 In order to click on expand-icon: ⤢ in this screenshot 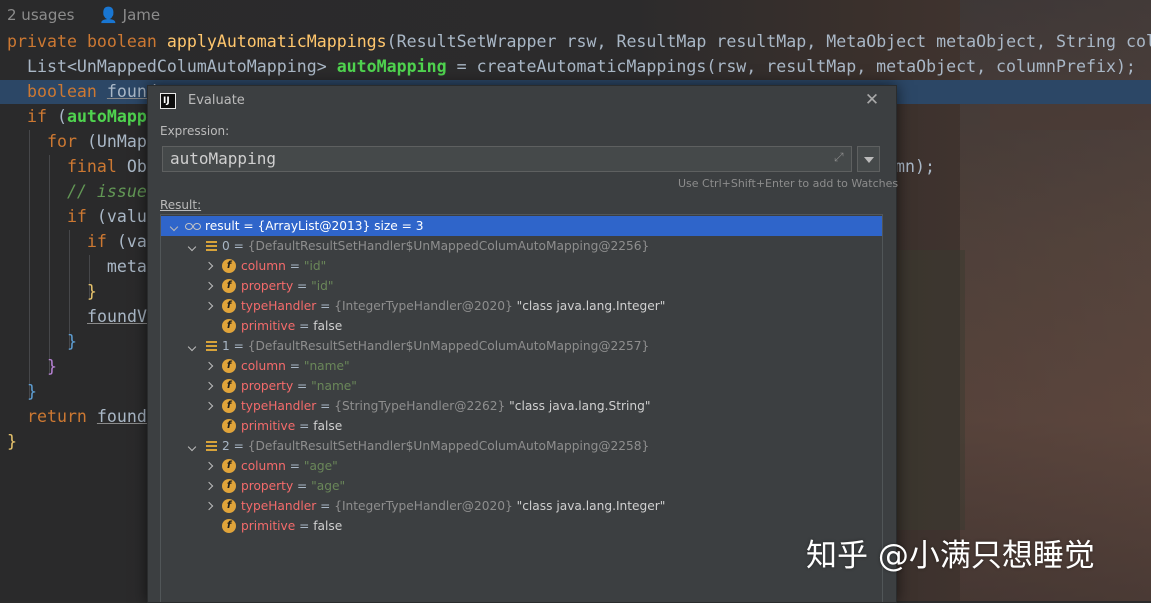, I will do `click(839, 157)`.